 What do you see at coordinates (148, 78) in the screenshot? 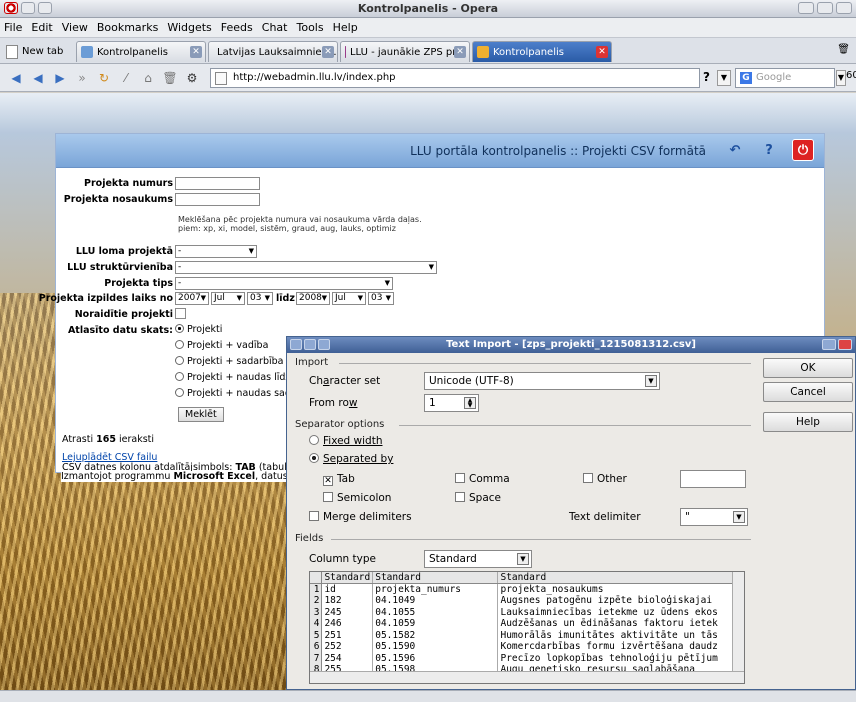
I see `home-icon: ⌂` at bounding box center [148, 78].